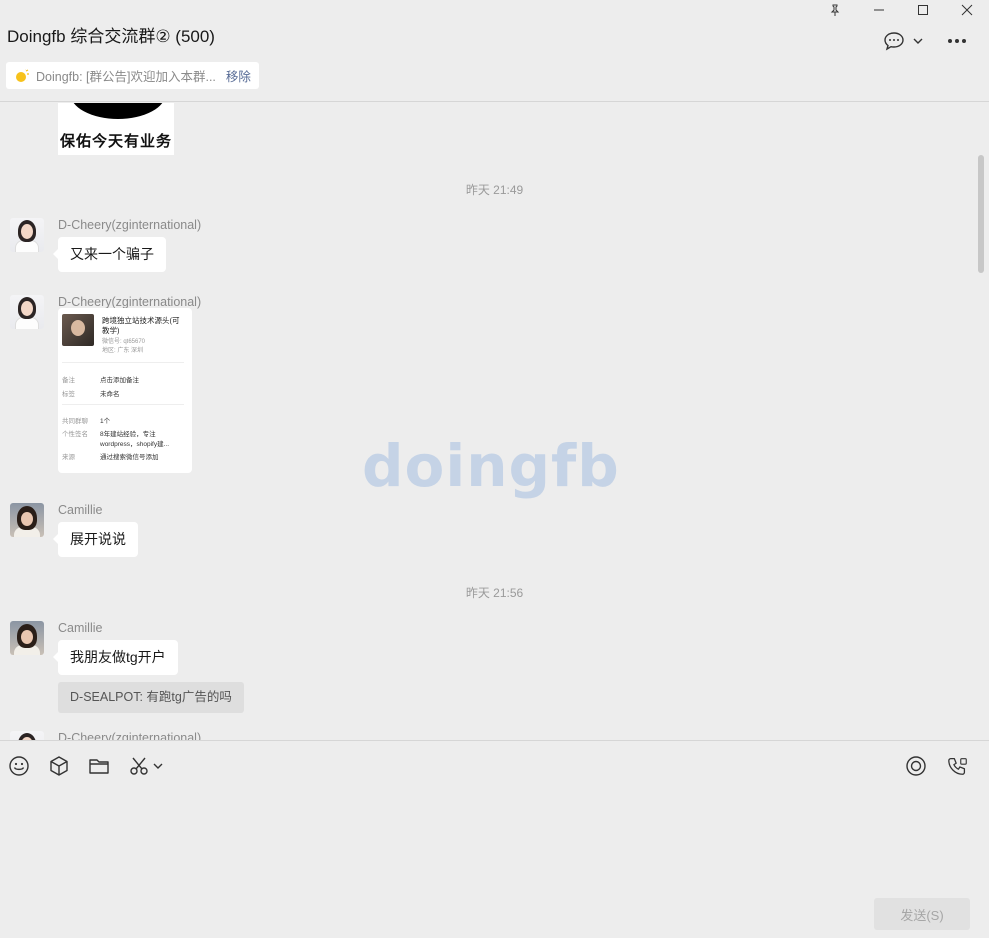  I want to click on more-button, so click(957, 41).